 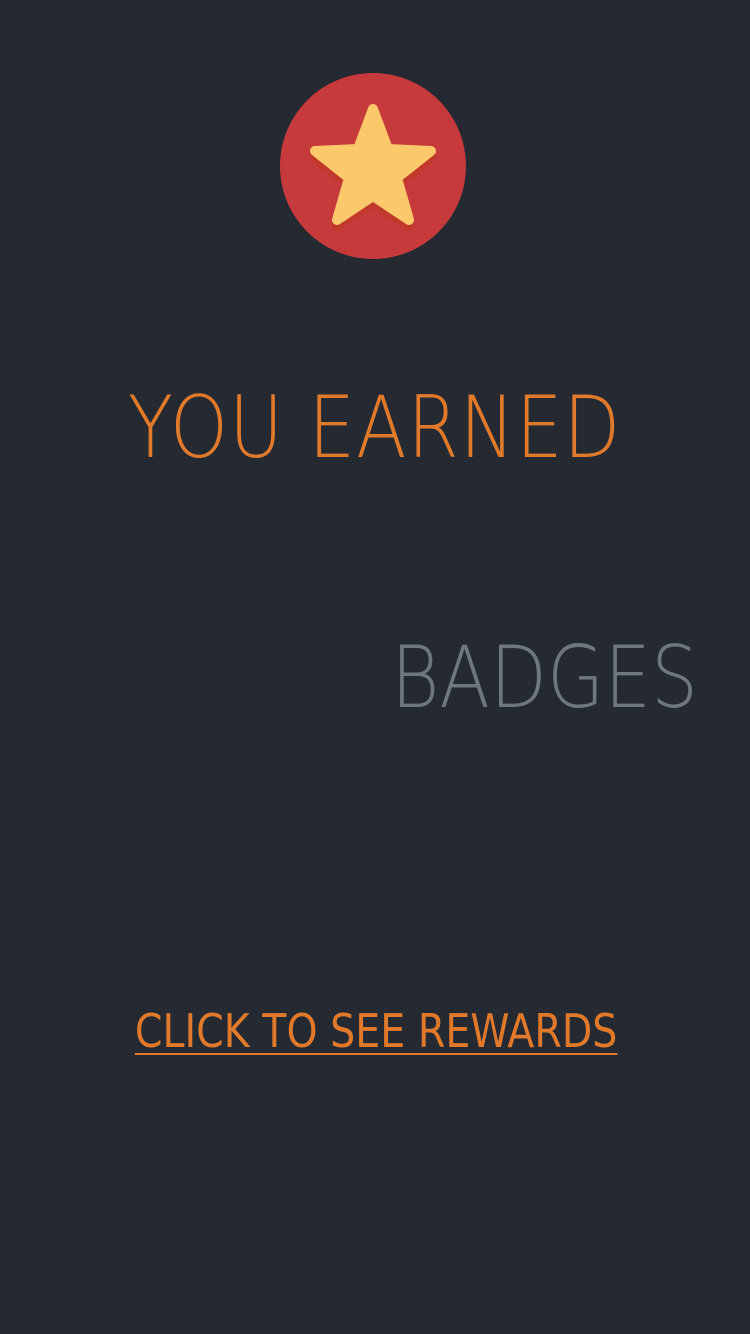 I want to click on badge-medal, so click(x=373, y=166).